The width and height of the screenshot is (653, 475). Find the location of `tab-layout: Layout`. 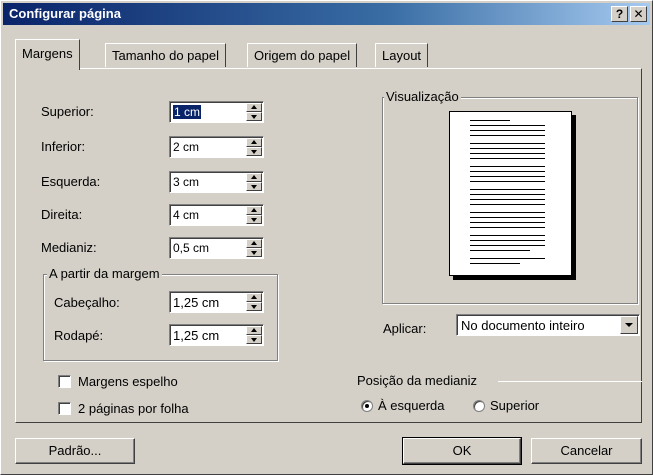

tab-layout: Layout is located at coordinates (402, 55).